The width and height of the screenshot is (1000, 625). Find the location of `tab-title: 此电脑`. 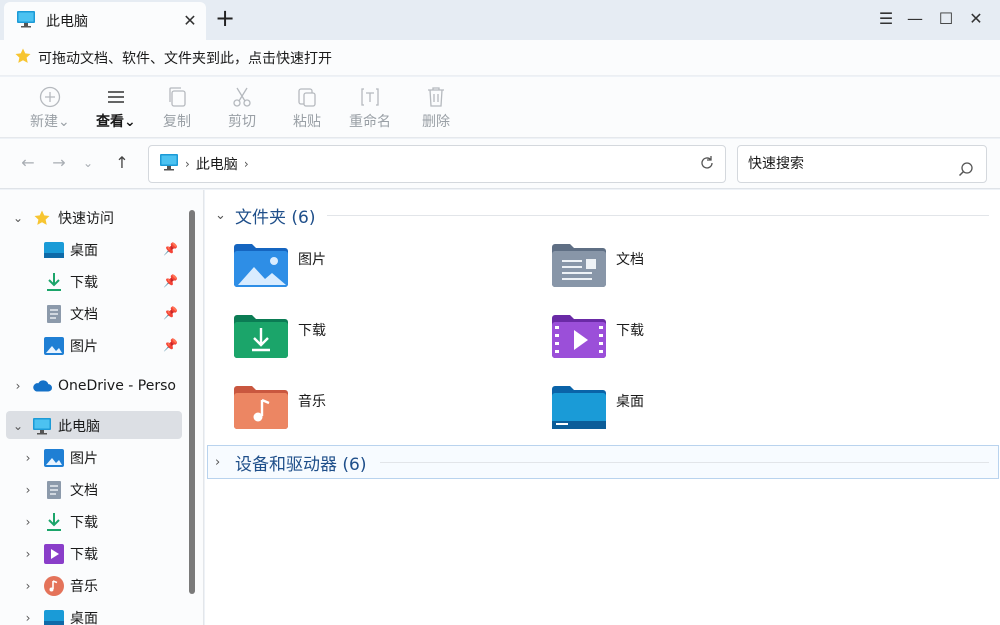

tab-title: 此电脑 is located at coordinates (67, 22).